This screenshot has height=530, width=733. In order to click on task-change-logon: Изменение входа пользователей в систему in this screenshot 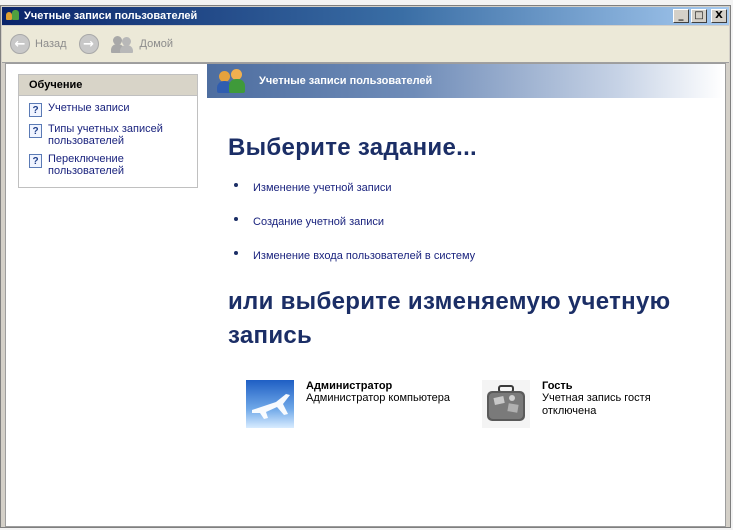, I will do `click(354, 256)`.